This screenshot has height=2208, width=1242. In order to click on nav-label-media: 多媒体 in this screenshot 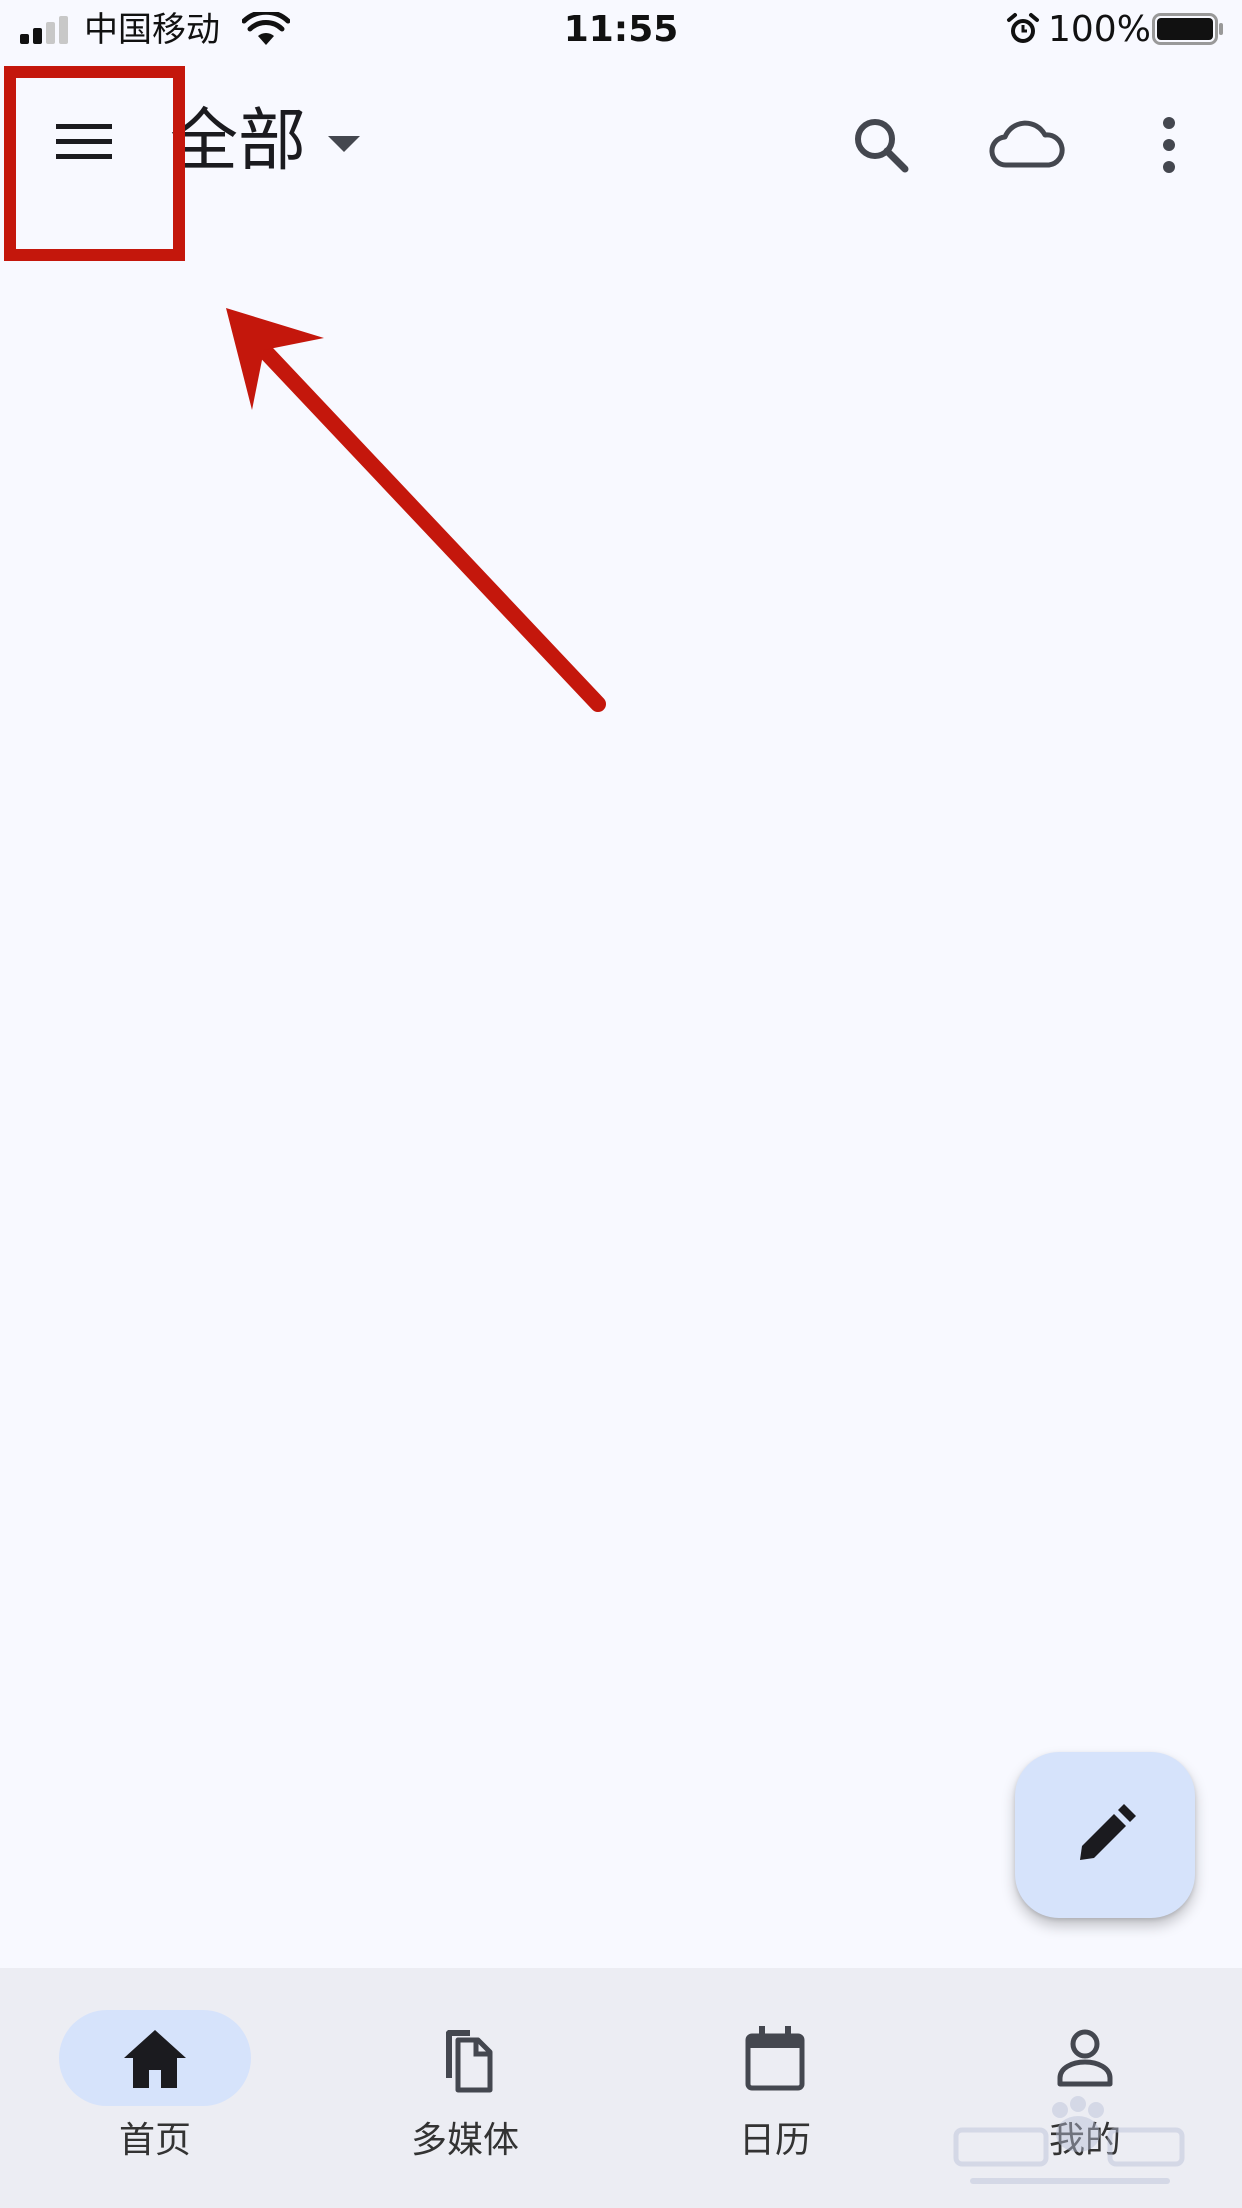, I will do `click(464, 2140)`.